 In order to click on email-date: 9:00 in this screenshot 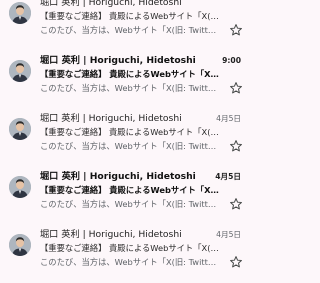, I will do `click(231, 60)`.